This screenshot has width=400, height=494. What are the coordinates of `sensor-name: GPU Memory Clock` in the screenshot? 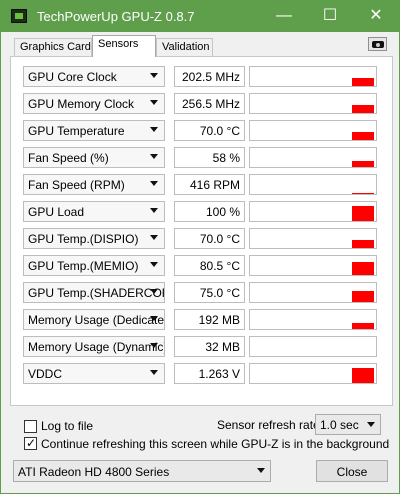 It's located at (81, 104).